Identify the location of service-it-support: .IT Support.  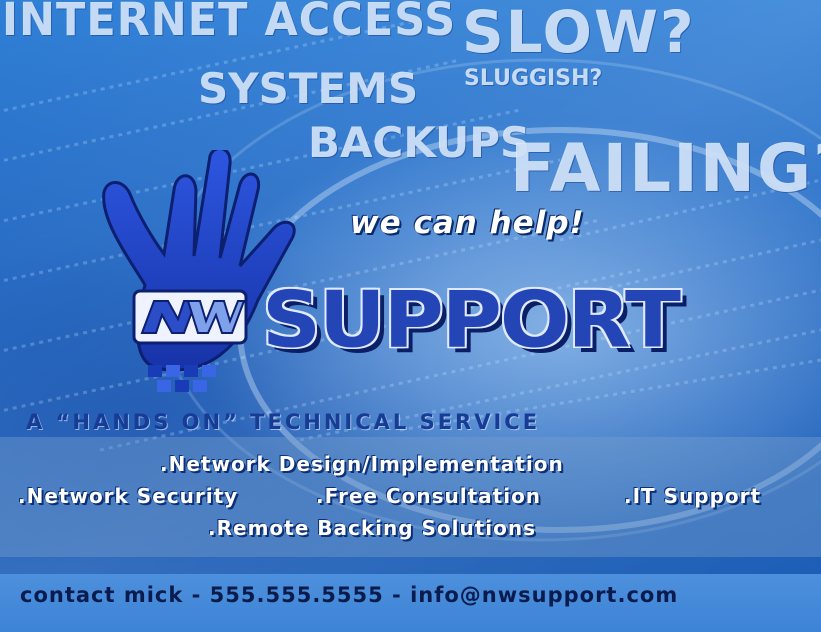
(693, 496).